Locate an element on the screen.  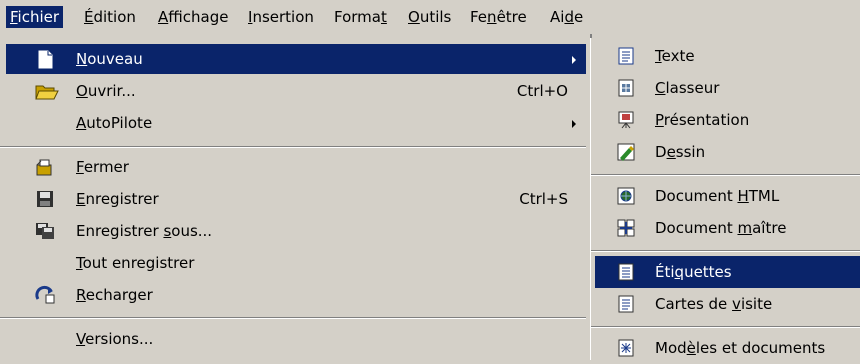
menu-item-recharger: Recharger is located at coordinates (296, 295).